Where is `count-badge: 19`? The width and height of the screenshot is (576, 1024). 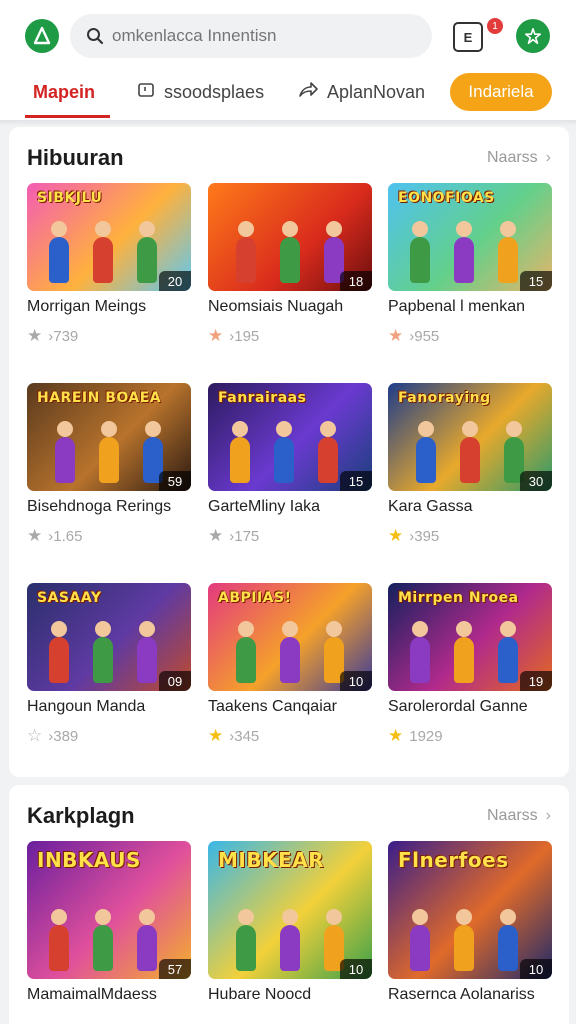
count-badge: 19 is located at coordinates (536, 681).